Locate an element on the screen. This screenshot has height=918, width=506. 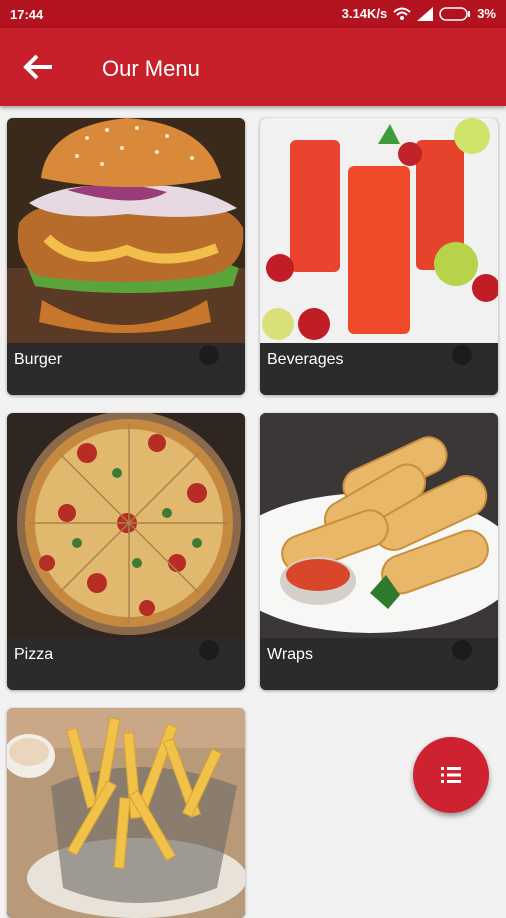
pizza-image is located at coordinates (126, 525).